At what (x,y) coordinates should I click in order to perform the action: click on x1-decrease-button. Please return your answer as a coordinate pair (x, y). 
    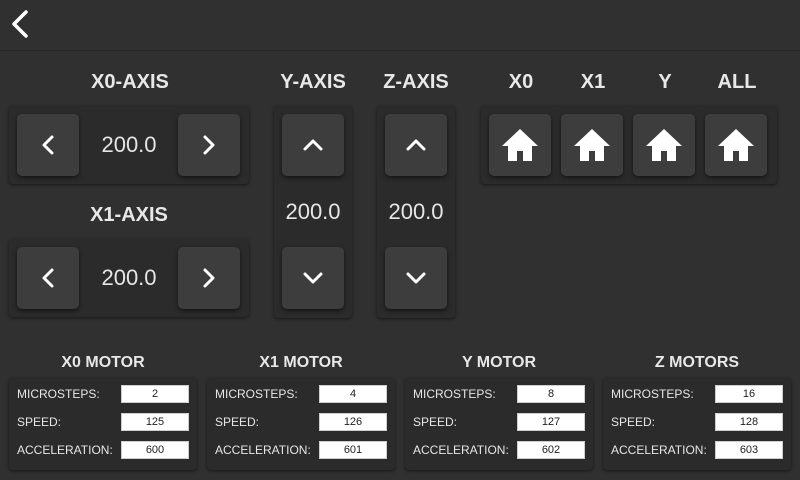
    Looking at the image, I should click on (48, 278).